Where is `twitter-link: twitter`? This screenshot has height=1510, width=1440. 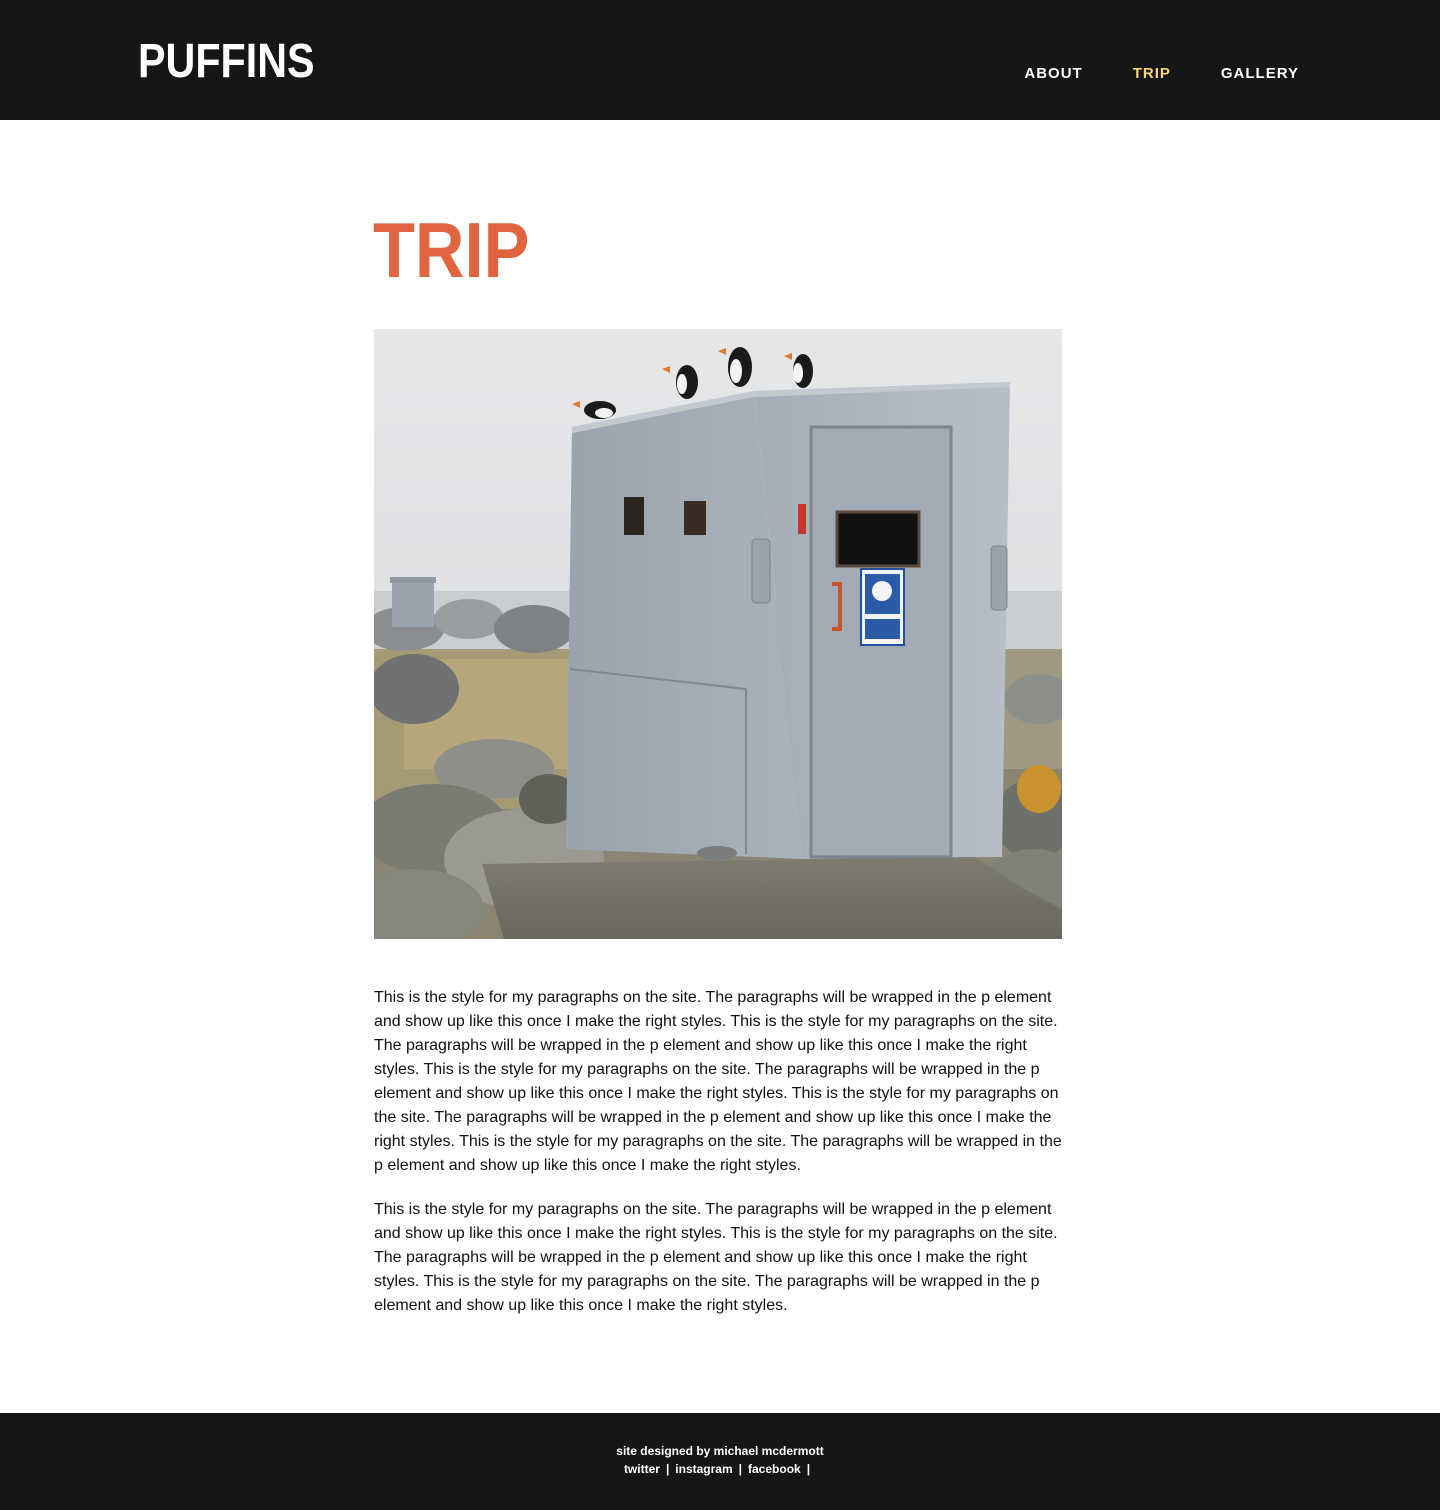
twitter-link: twitter is located at coordinates (642, 1469).